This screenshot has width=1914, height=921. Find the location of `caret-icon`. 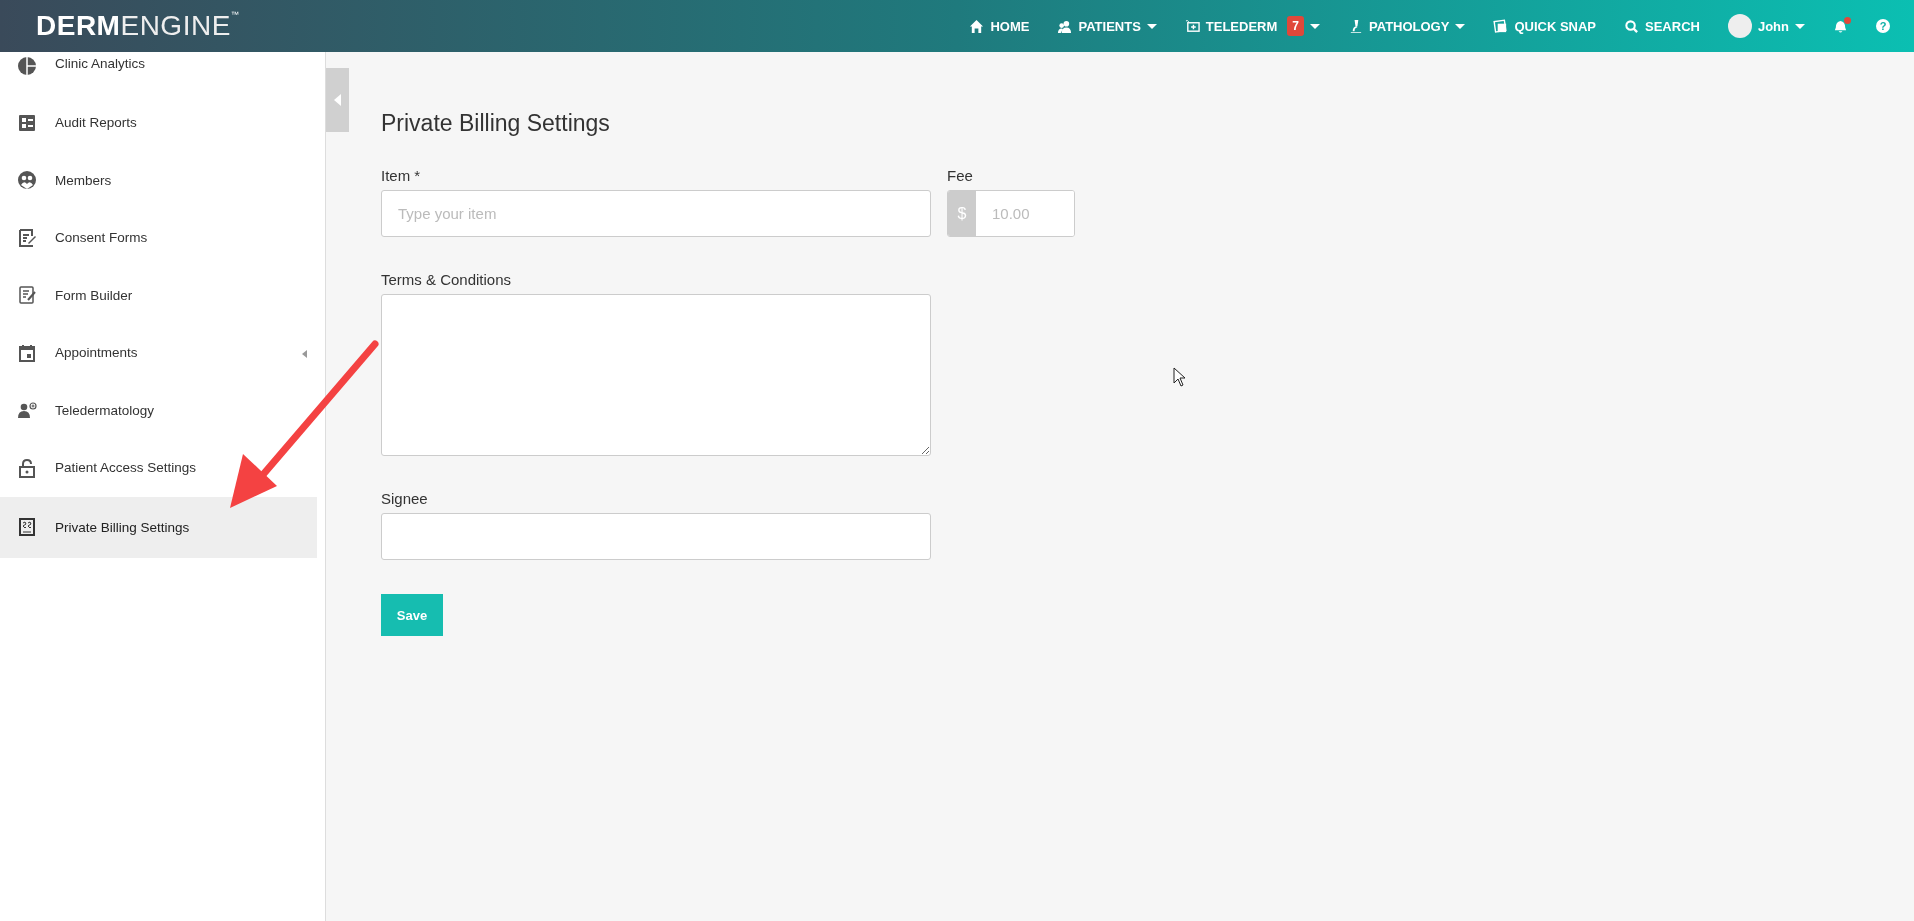

caret-icon is located at coordinates (337, 100).